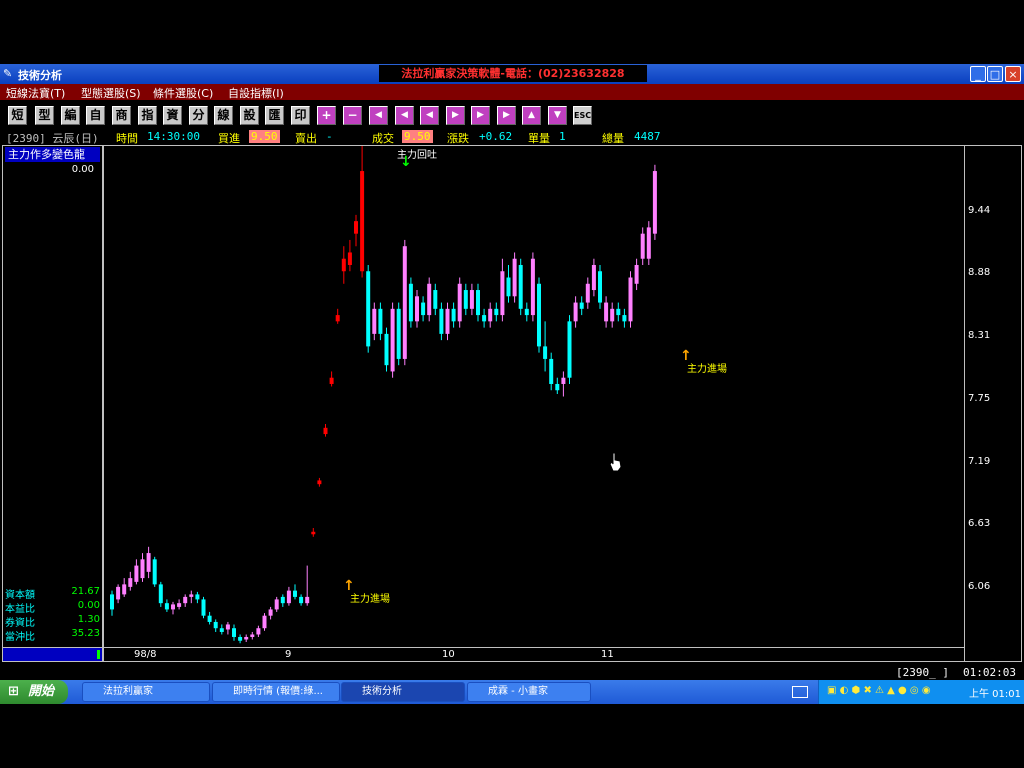 The height and width of the screenshot is (768, 1024). Describe the element at coordinates (480, 115) in the screenshot. I see `nav-page-forward-icon: ▶` at that location.